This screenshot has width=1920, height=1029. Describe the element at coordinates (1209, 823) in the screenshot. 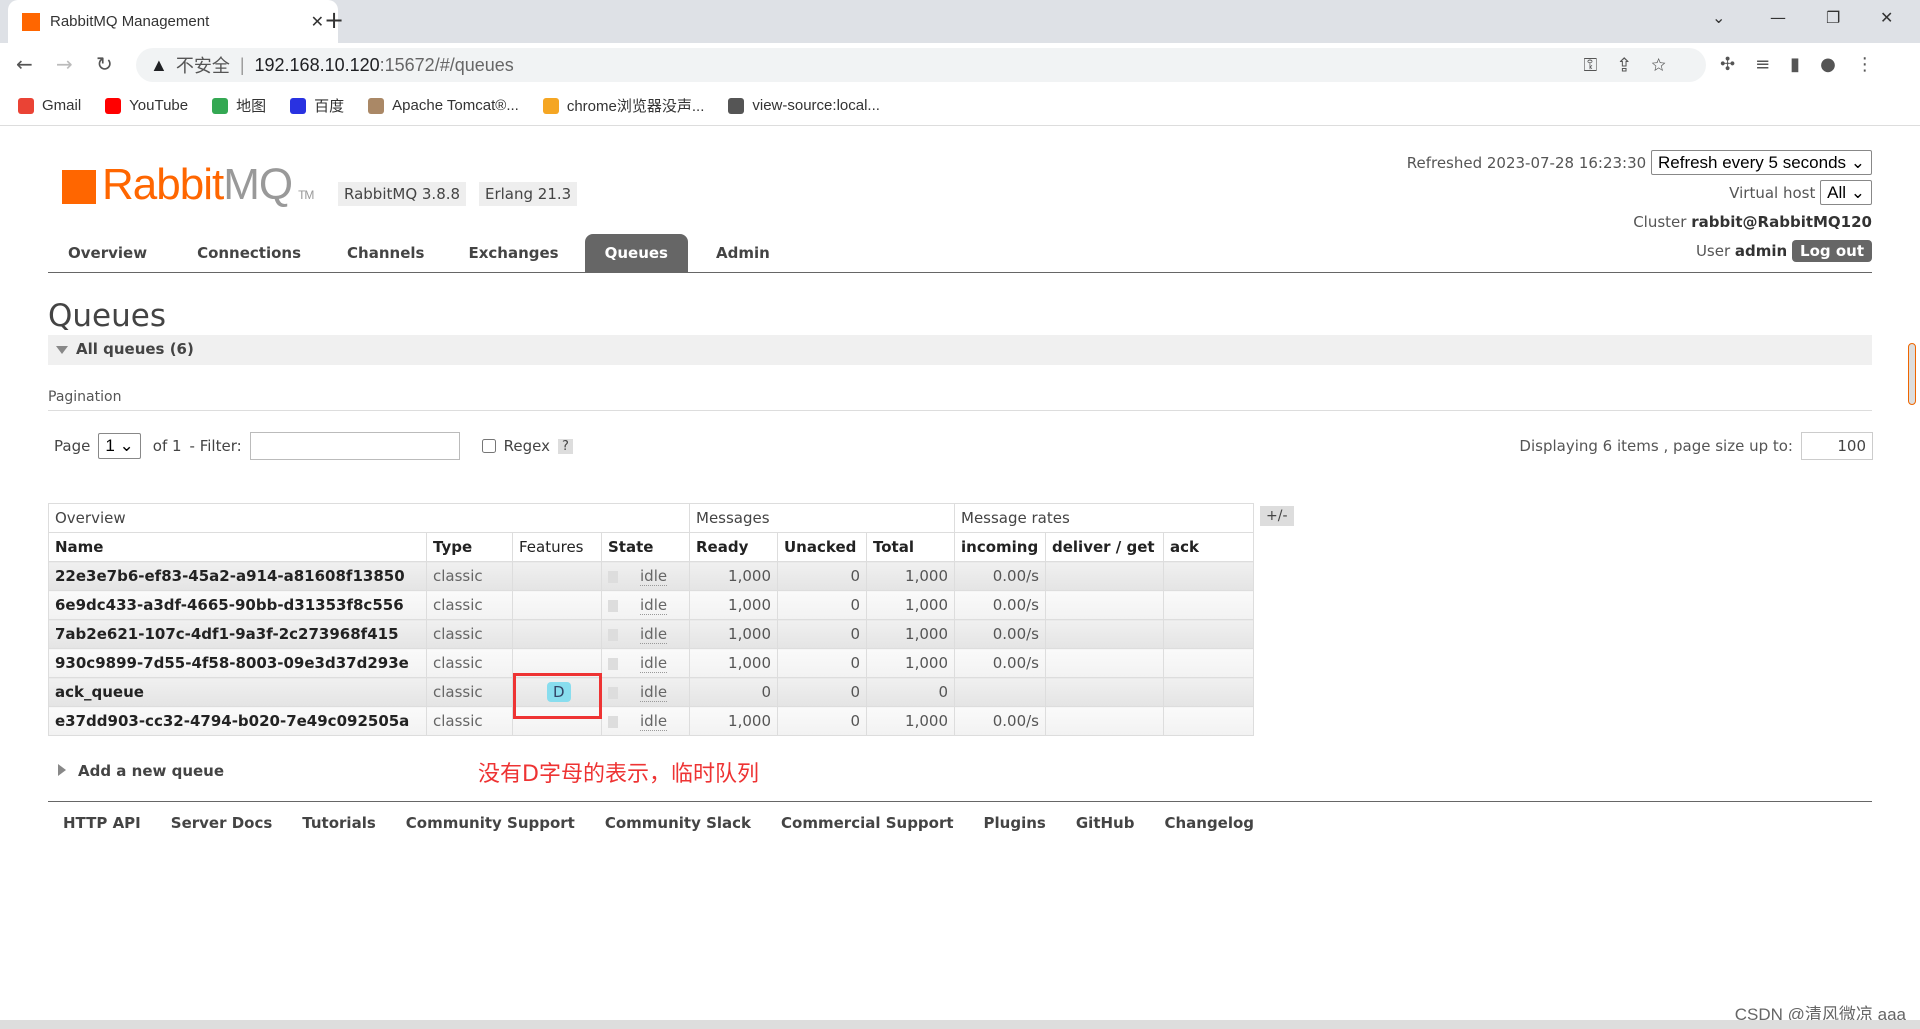

I see `footer-link: Changelog` at that location.